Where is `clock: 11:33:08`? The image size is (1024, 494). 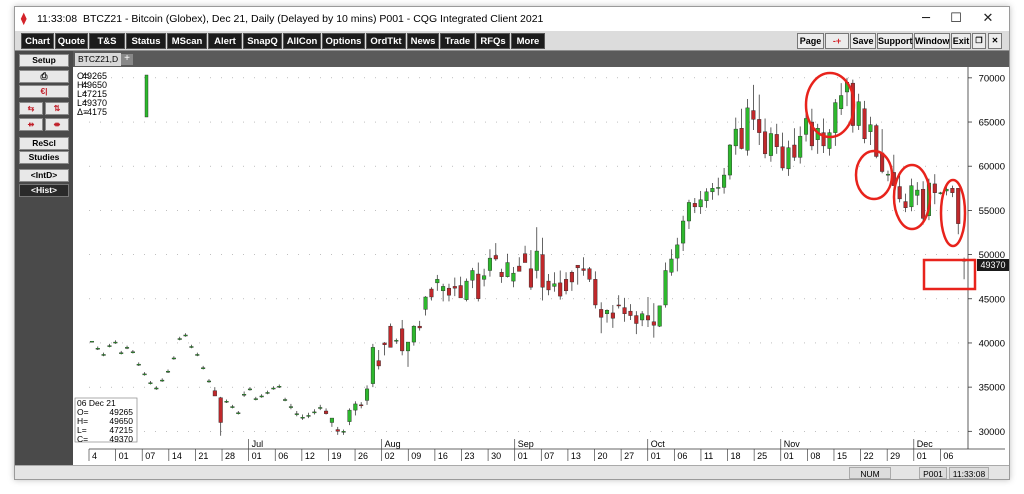 clock: 11:33:08 is located at coordinates (969, 473).